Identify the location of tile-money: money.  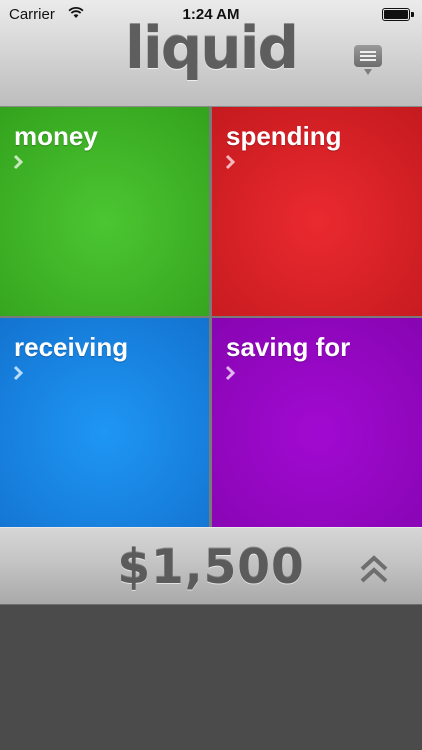
(104, 211).